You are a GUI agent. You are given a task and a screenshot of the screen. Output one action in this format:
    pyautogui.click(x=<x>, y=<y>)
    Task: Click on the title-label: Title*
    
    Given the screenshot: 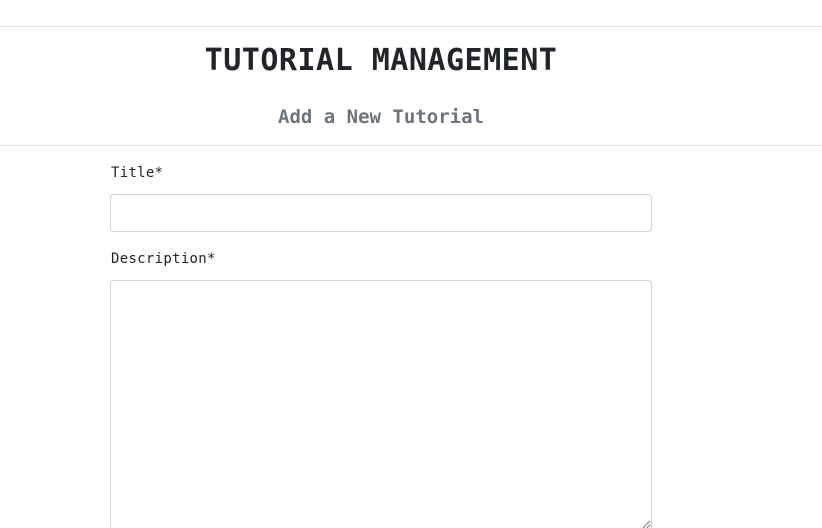 What is the action you would take?
    pyautogui.click(x=137, y=173)
    